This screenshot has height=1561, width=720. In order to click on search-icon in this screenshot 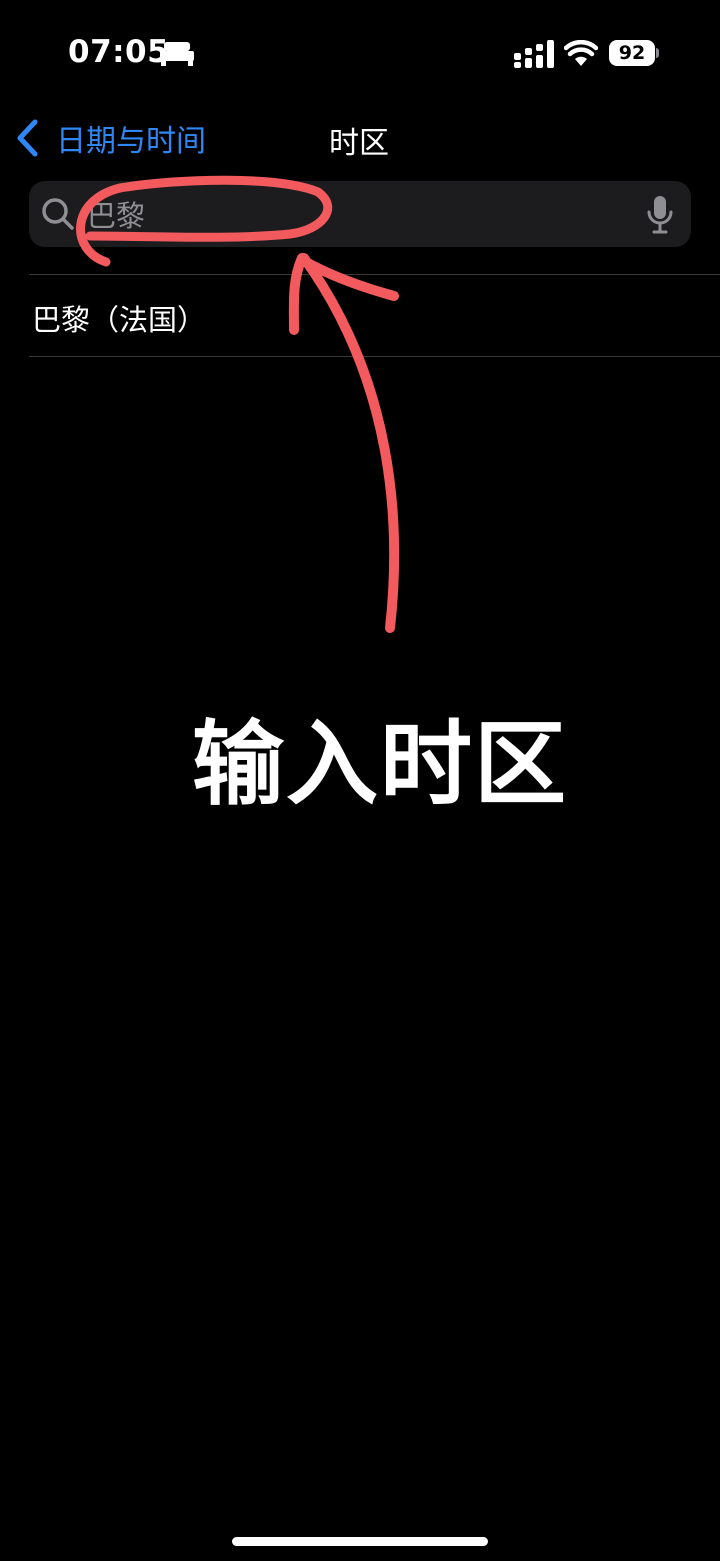, I will do `click(58, 214)`.